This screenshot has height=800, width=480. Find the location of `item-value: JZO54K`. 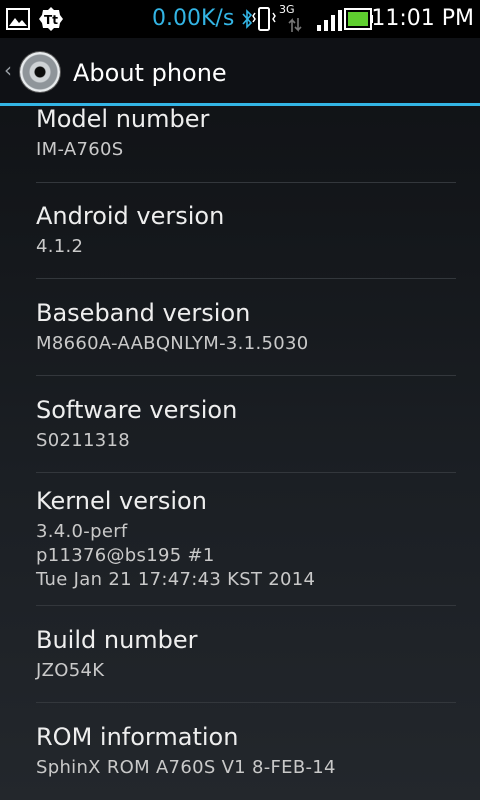

item-value: JZO54K is located at coordinates (70, 670).